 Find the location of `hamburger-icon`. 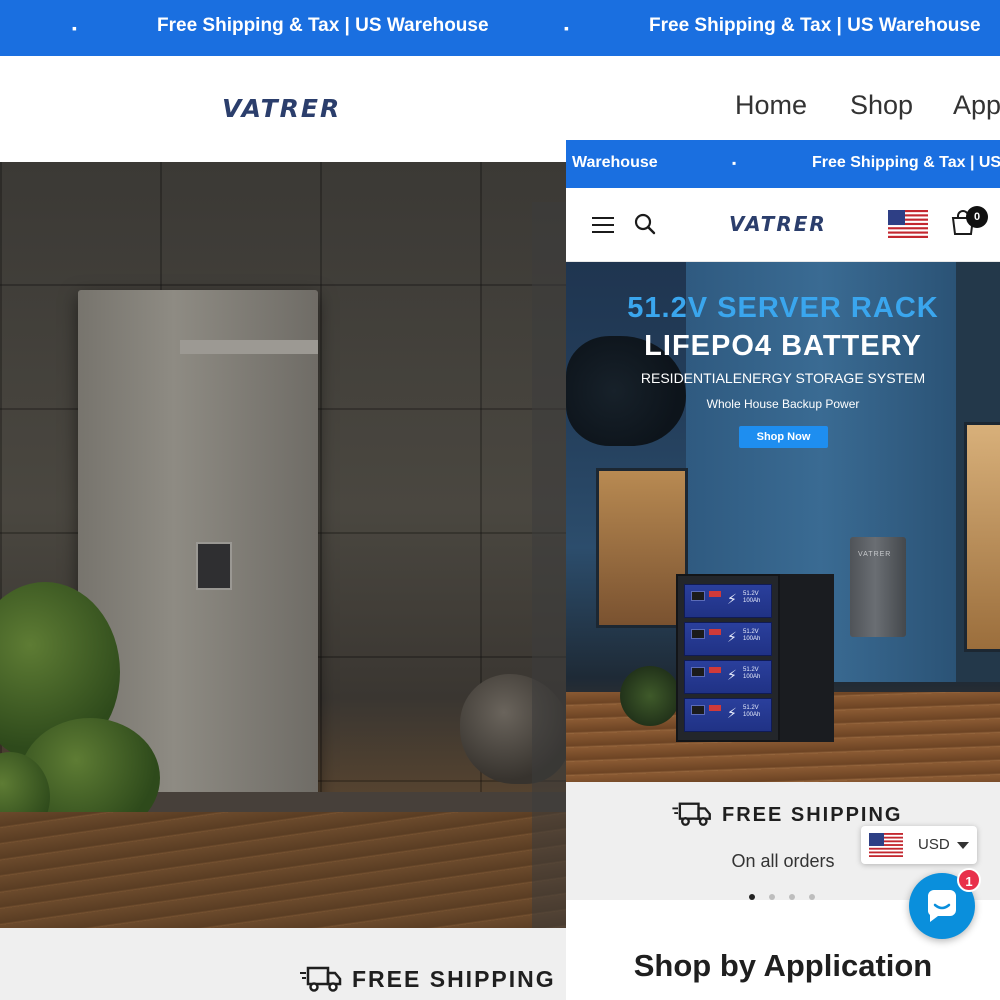

hamburger-icon is located at coordinates (603, 225).